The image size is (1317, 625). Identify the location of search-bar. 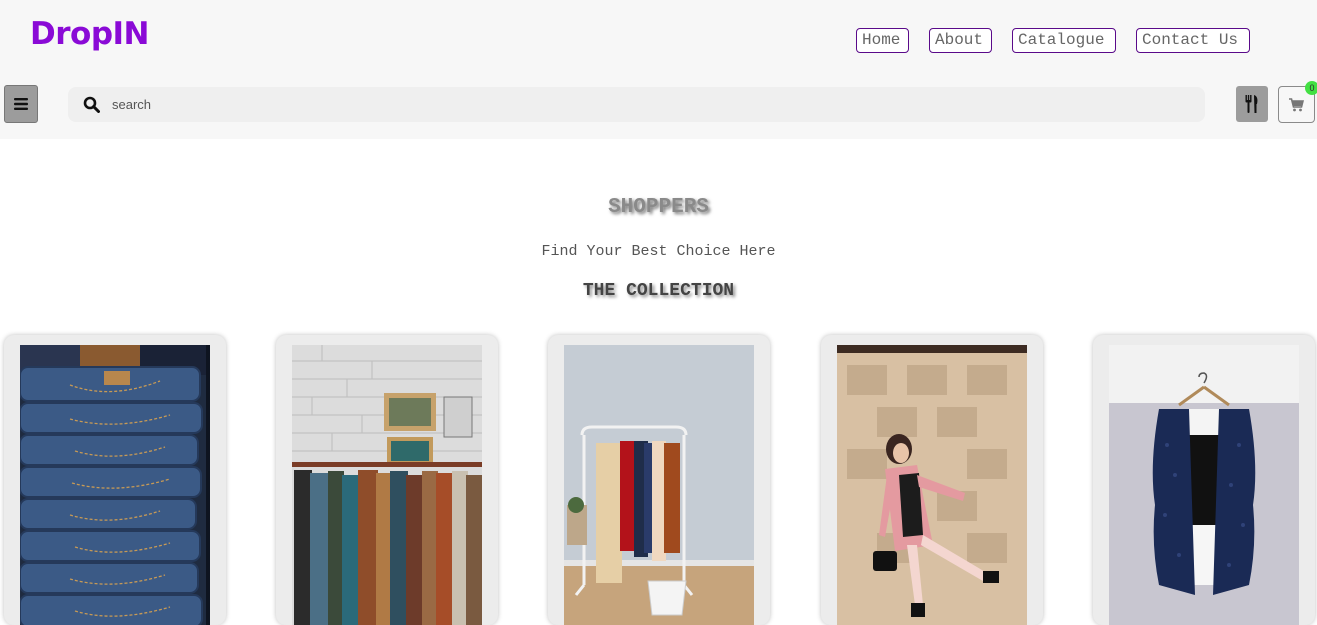
(636, 104).